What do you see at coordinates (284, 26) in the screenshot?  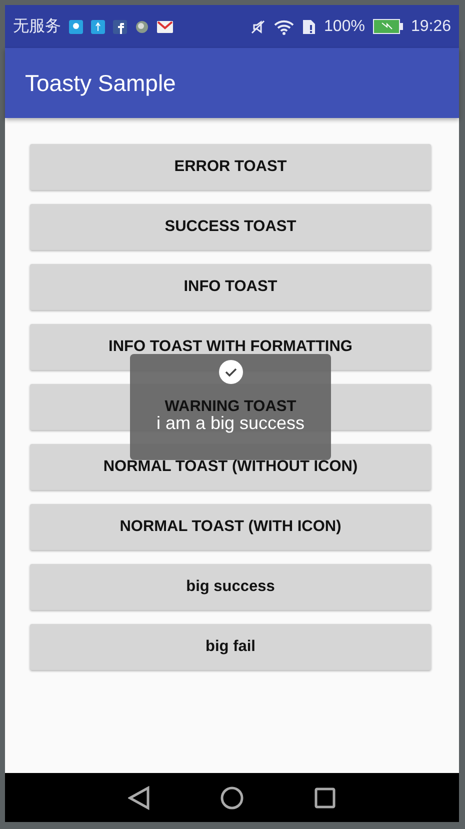 I see `wifi-icon` at bounding box center [284, 26].